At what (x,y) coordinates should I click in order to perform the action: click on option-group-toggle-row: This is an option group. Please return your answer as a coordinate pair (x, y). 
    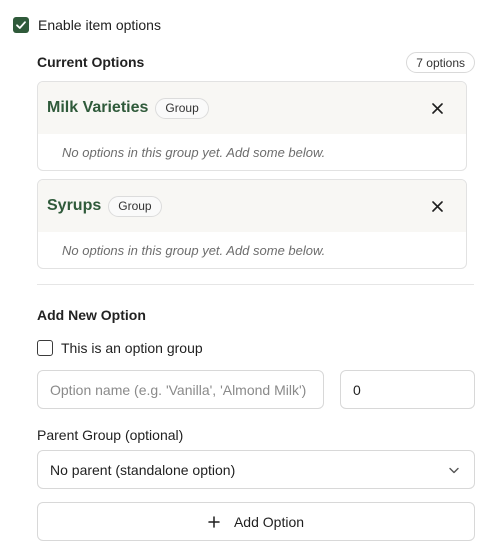
    Looking at the image, I should click on (120, 348).